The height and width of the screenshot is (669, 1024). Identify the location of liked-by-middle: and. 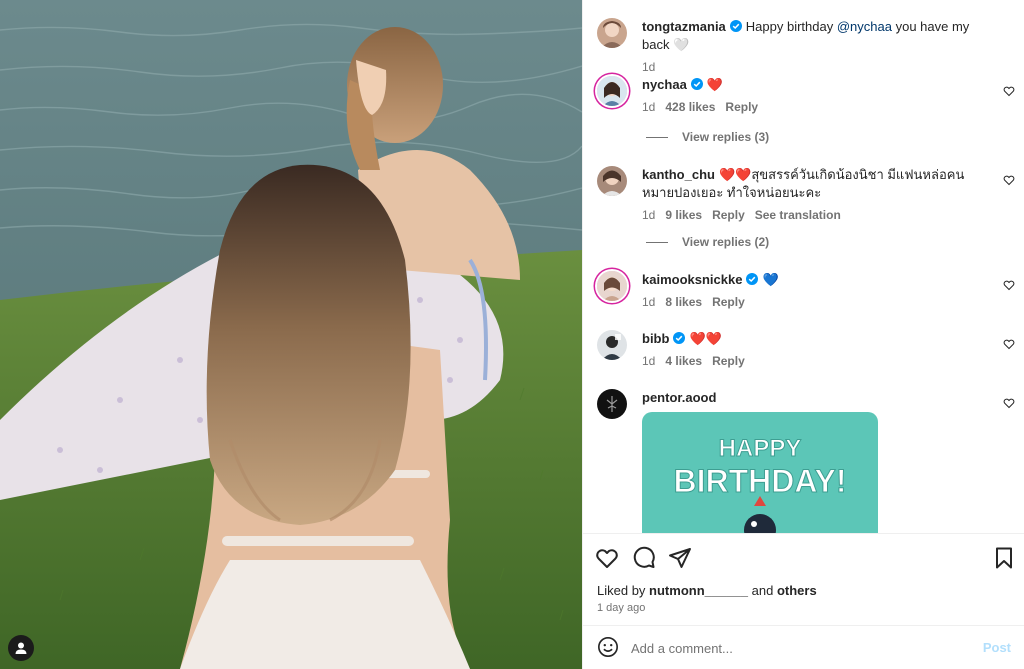
(762, 590).